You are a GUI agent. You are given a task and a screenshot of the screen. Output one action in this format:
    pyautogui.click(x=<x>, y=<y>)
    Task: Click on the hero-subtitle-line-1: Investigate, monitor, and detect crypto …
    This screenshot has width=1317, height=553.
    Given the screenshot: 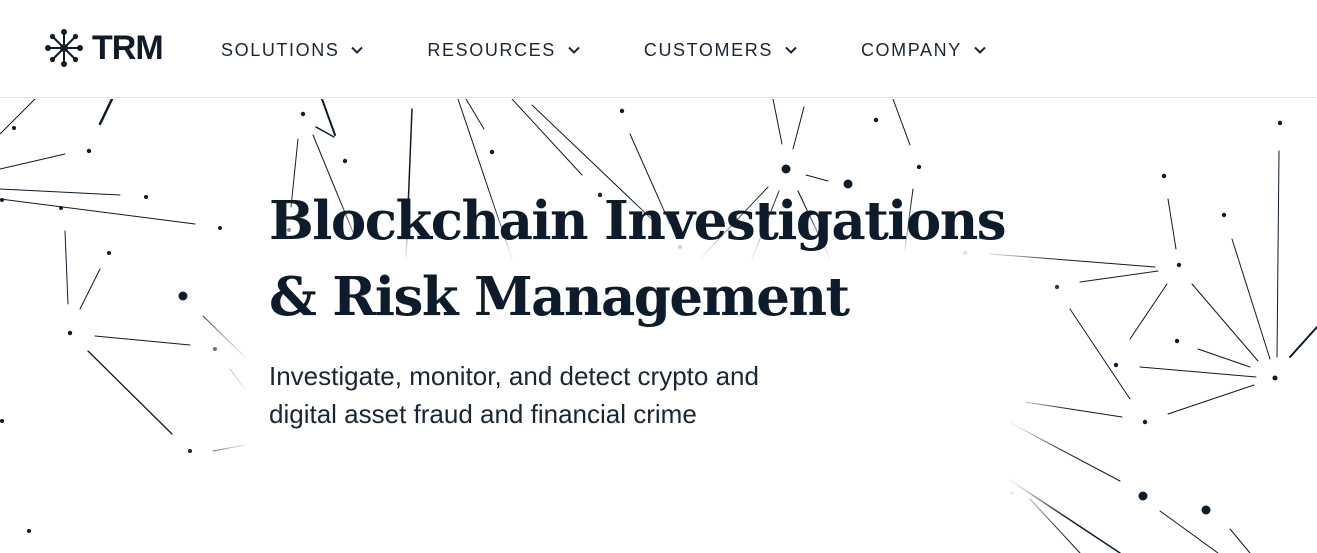 What is the action you would take?
    pyautogui.click(x=514, y=376)
    